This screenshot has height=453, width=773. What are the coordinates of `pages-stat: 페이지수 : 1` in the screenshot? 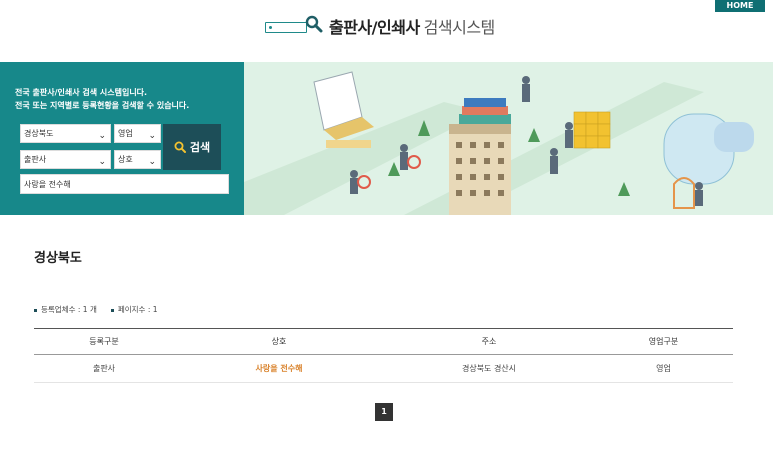 It's located at (134, 309).